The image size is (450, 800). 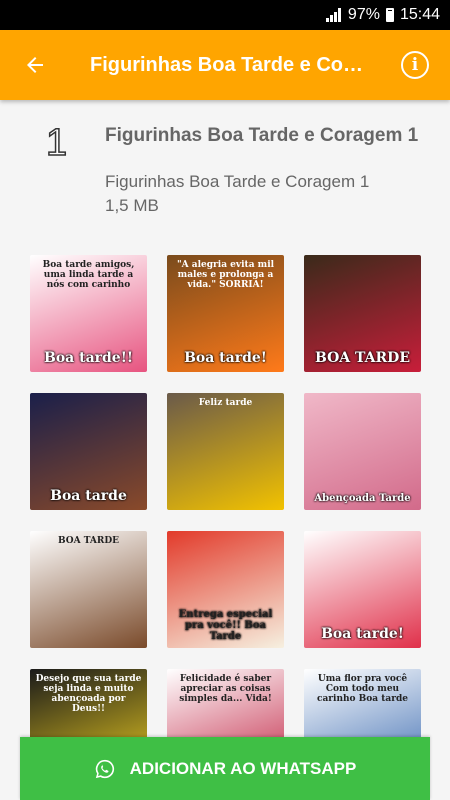 What do you see at coordinates (56, 143) in the screenshot?
I see `pack-number: 1` at bounding box center [56, 143].